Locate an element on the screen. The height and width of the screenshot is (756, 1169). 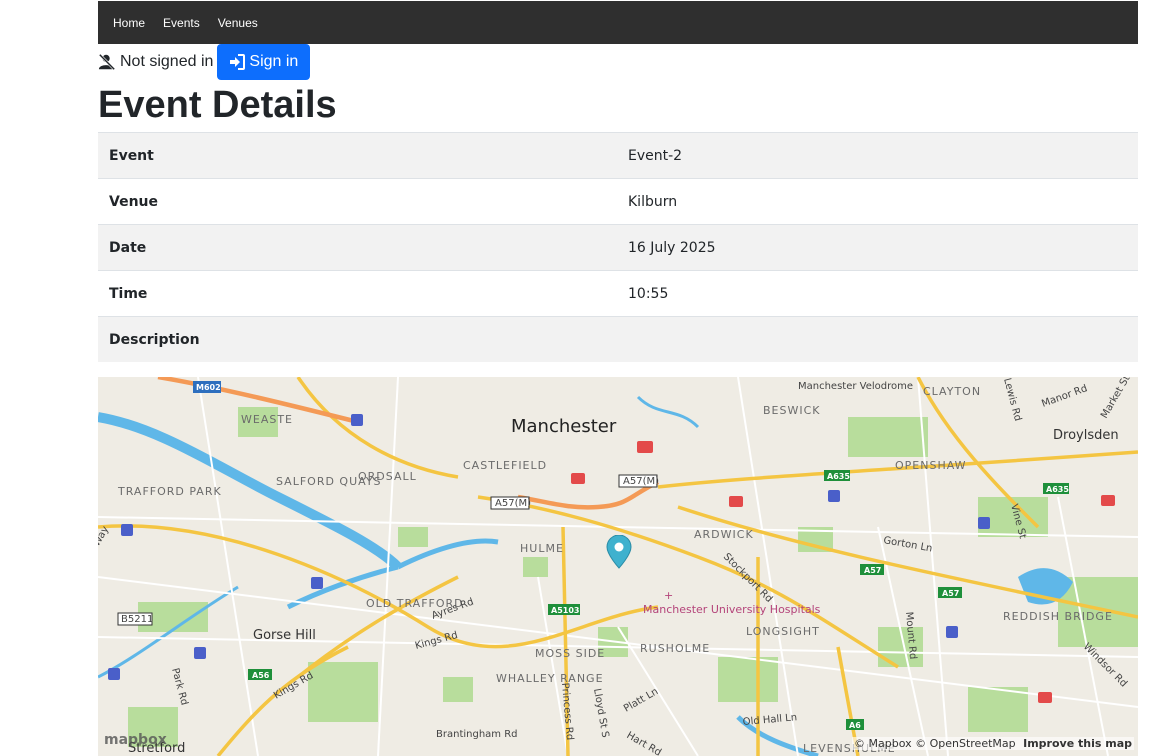
map-label-whalley-range: WHALLEY RANGE is located at coordinates (550, 678).